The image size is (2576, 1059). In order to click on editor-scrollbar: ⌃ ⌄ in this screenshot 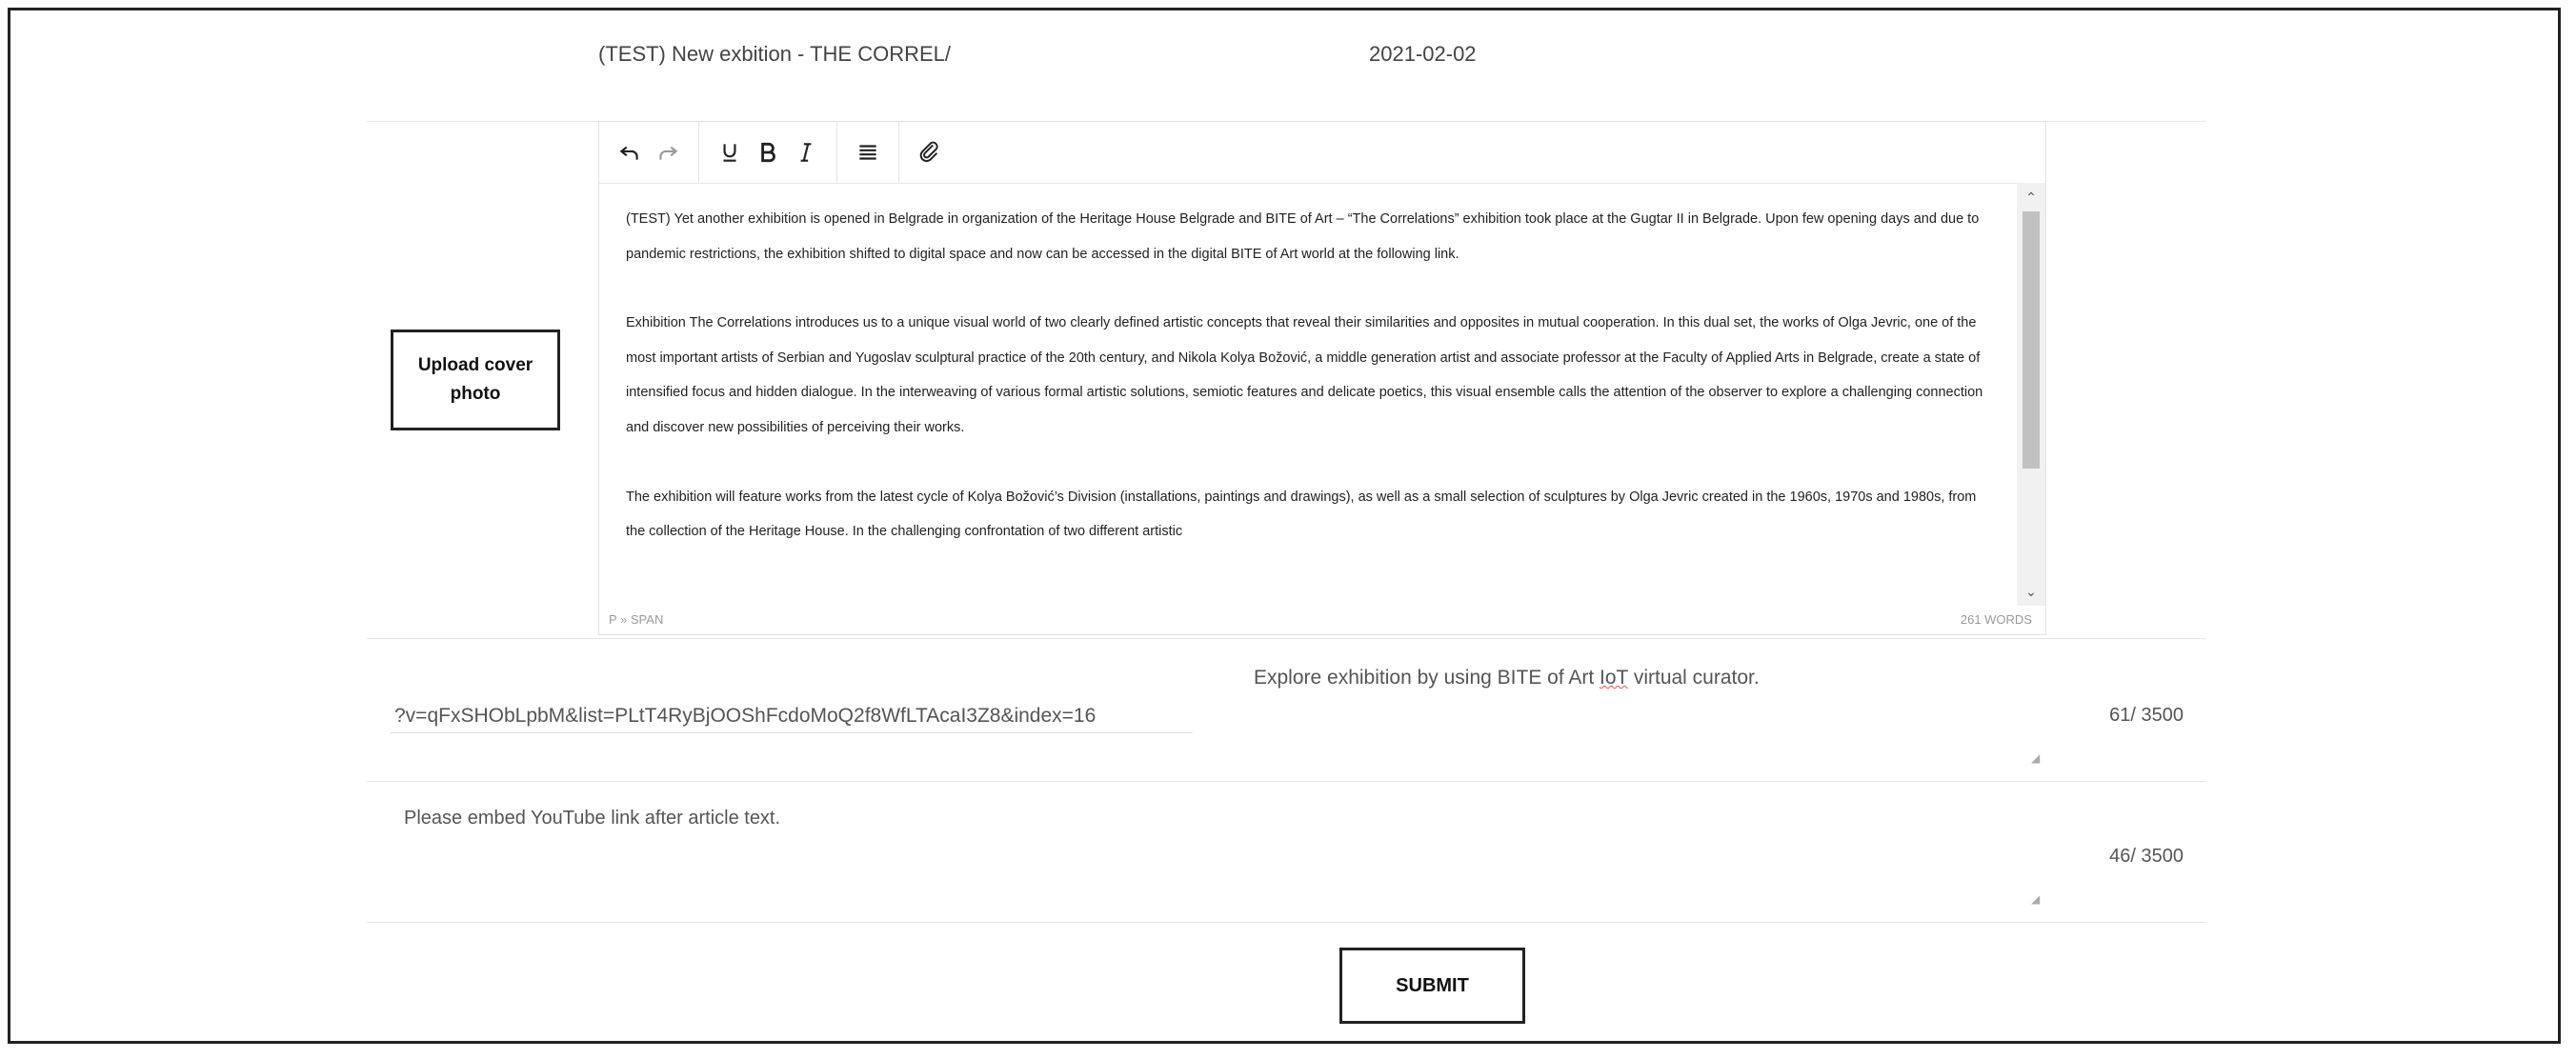, I will do `click(2031, 394)`.